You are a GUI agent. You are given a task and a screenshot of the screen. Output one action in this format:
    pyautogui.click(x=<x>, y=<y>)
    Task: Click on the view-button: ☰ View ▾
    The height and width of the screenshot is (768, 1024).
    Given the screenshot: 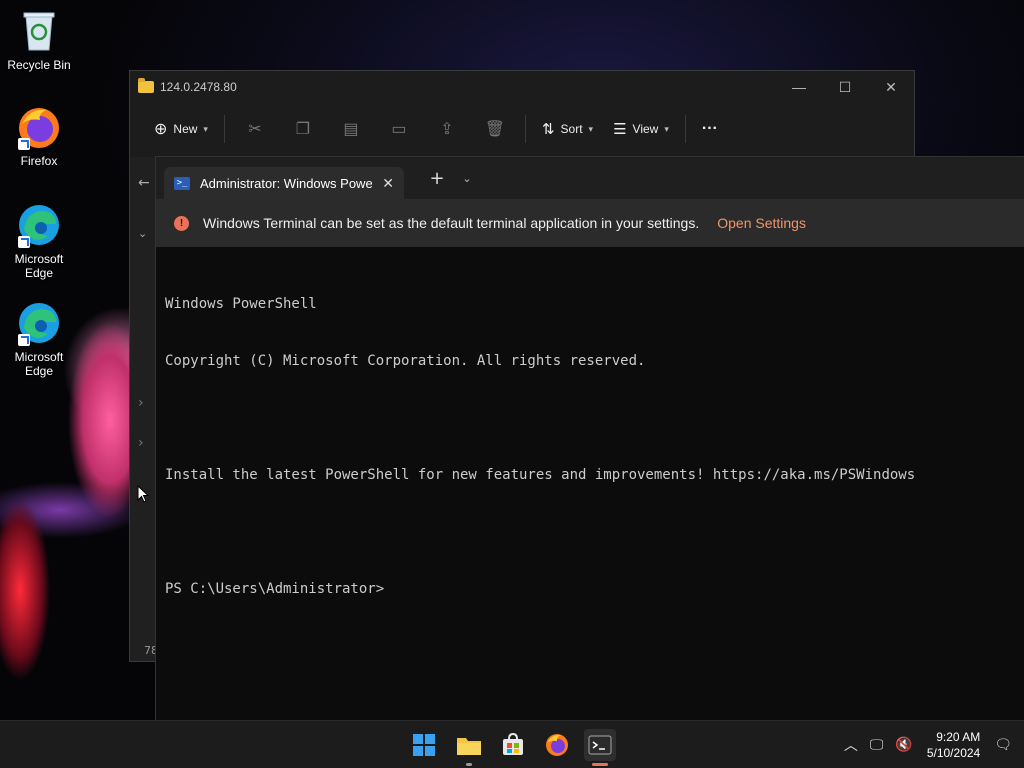 What is the action you would take?
    pyautogui.click(x=641, y=129)
    